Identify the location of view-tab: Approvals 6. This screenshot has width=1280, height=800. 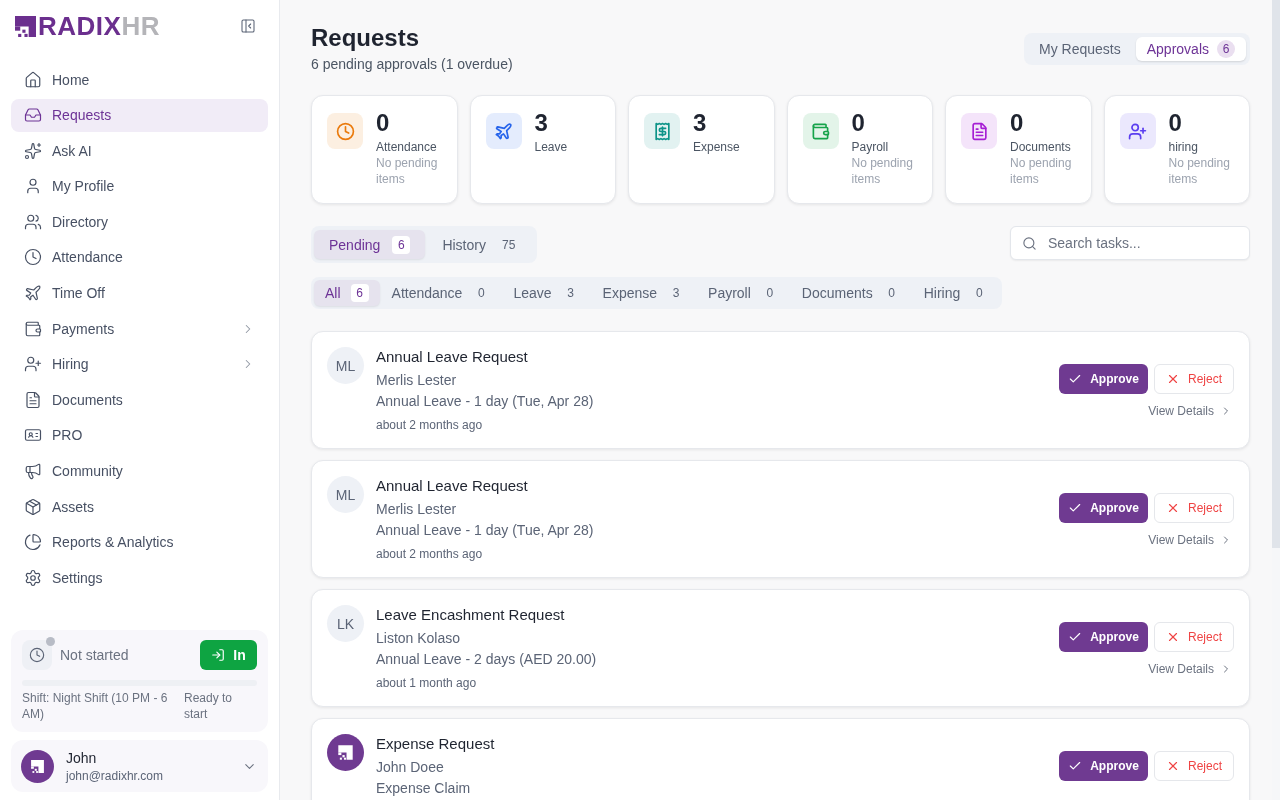
(1190, 49).